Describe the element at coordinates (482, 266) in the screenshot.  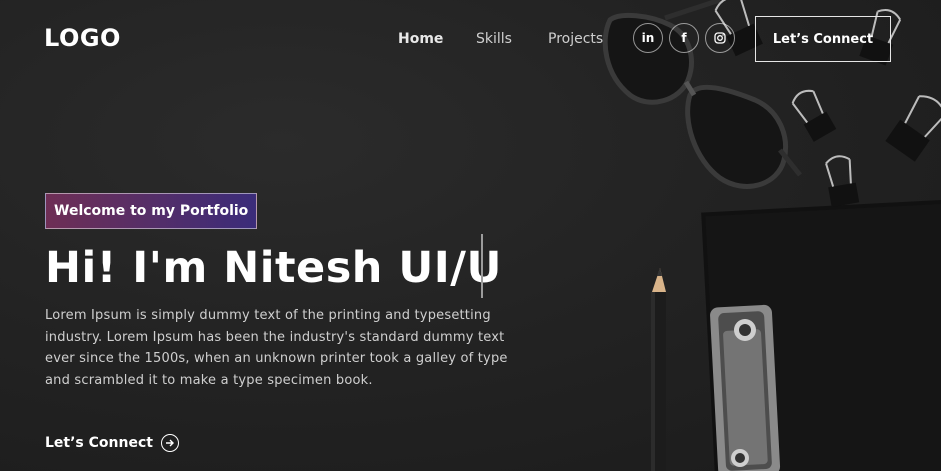
I see `typing-cursor` at that location.